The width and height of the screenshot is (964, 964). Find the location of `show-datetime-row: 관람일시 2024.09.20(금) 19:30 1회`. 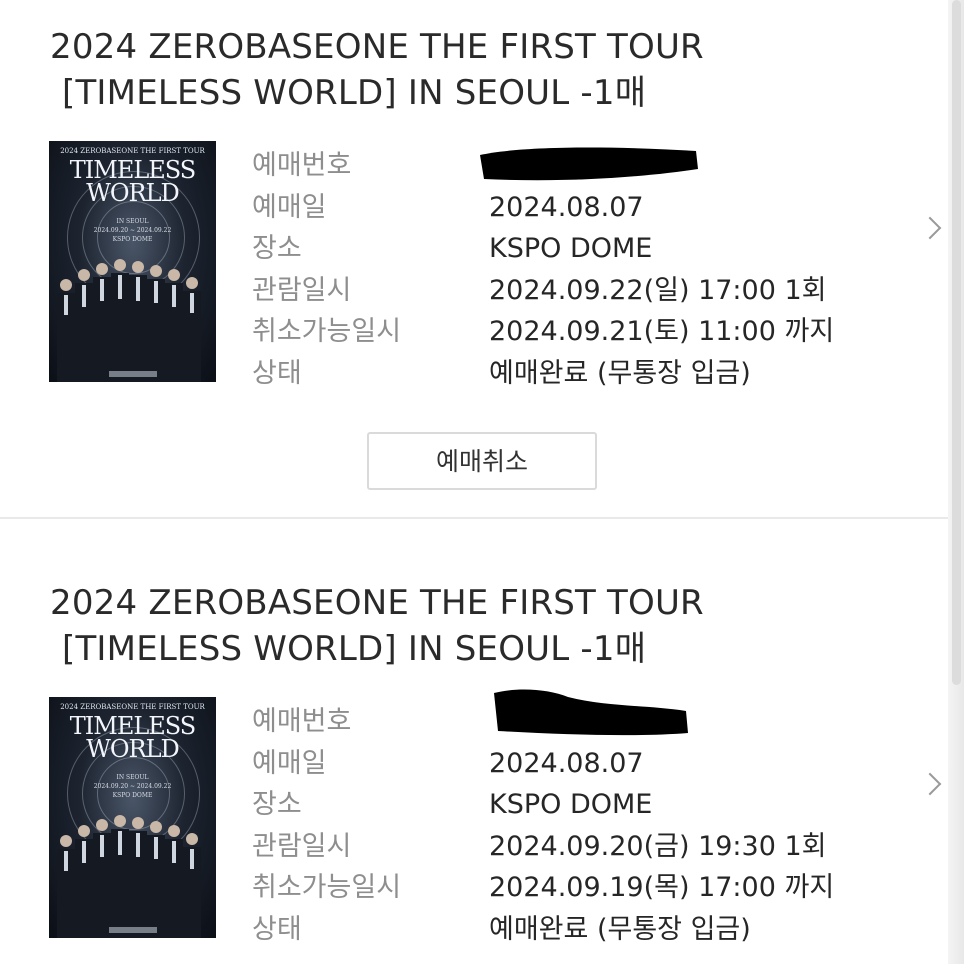

show-datetime-row: 관람일시 2024.09.20(금) 19:30 1회 is located at coordinates (572, 847).